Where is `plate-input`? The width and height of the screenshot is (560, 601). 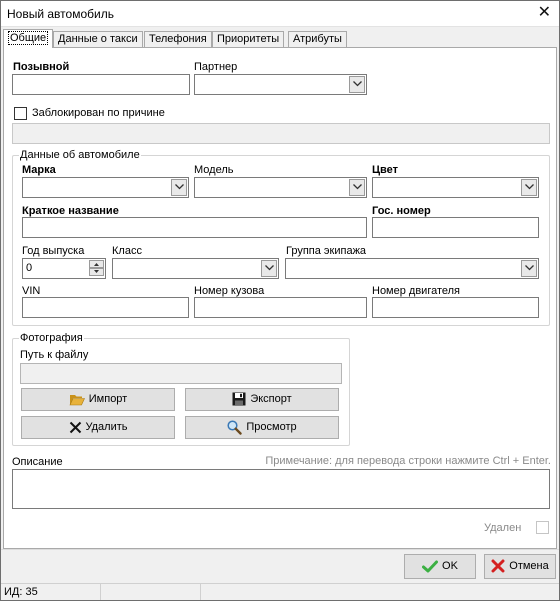
plate-input is located at coordinates (455, 227).